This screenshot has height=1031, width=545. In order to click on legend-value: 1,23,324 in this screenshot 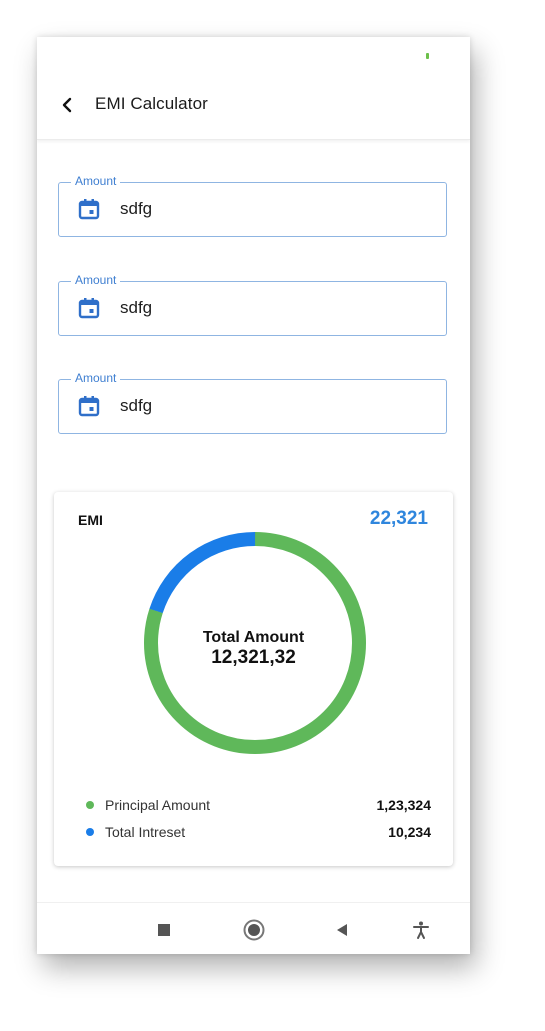, I will do `click(404, 805)`.